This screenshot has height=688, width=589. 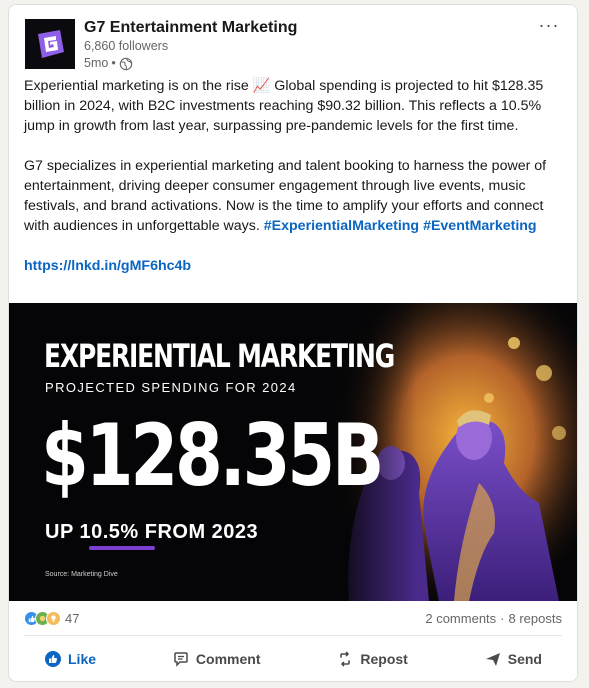 I want to click on action-divider, so click(x=293, y=635).